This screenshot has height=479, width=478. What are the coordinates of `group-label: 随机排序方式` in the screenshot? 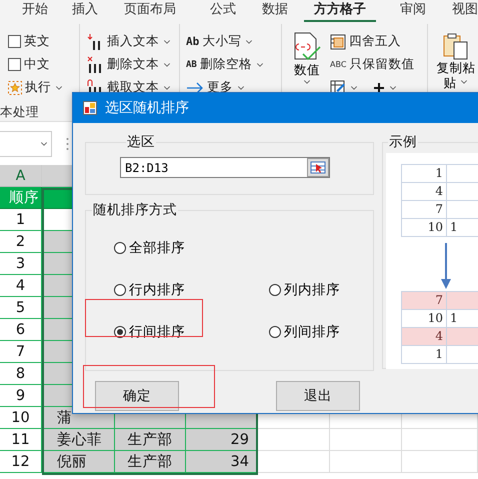 It's located at (135, 210).